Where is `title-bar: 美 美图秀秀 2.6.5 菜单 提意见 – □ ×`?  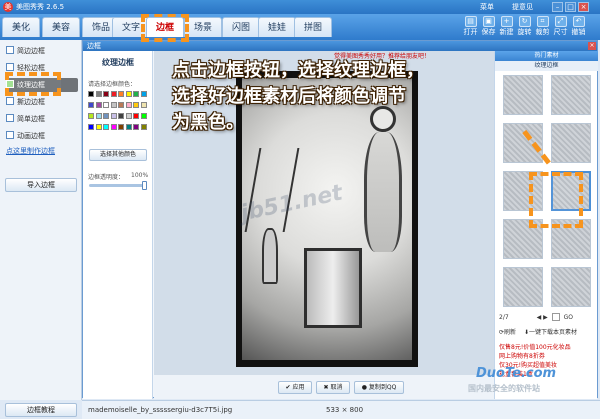 title-bar: 美 美图秀秀 2.6.5 菜单 提意见 – □ × is located at coordinates (300, 7).